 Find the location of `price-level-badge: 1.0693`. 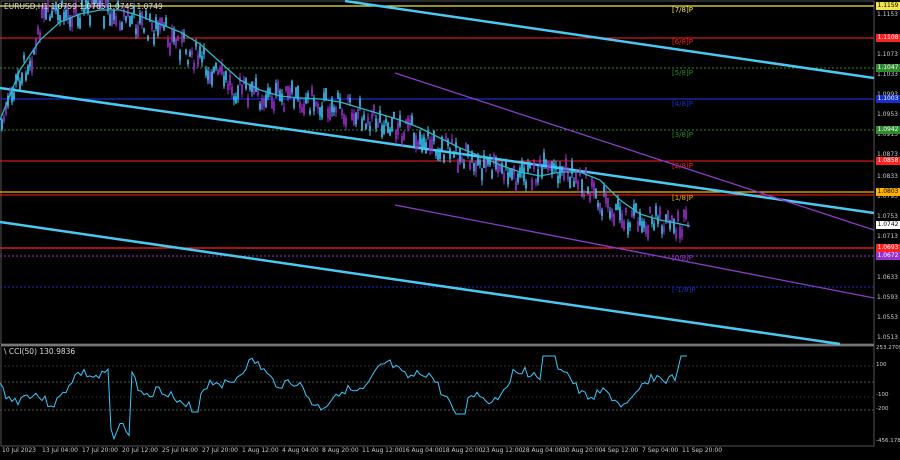

price-level-badge: 1.0693 is located at coordinates (888, 248).